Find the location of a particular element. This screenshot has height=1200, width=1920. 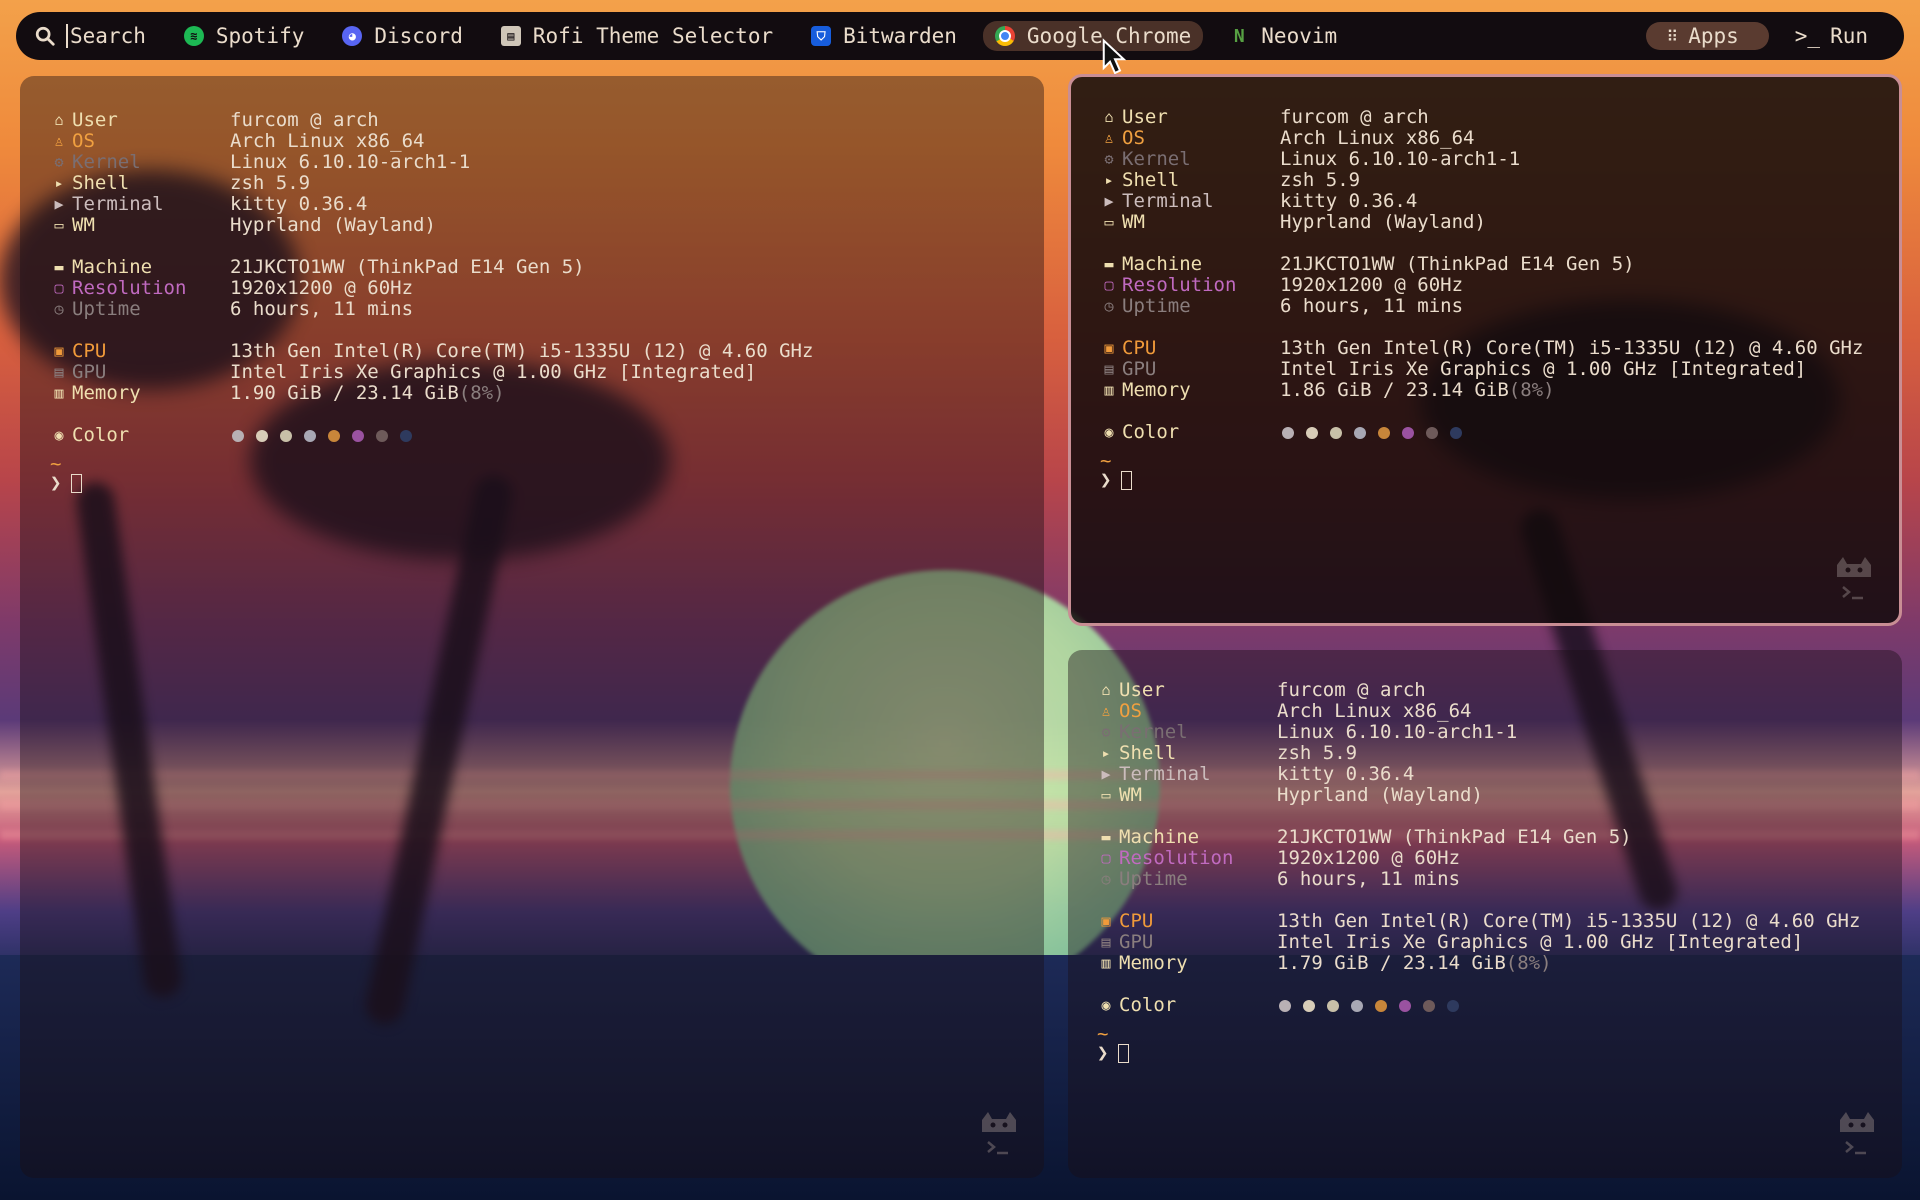

prompt-symbol: ❯ is located at coordinates (56, 483).